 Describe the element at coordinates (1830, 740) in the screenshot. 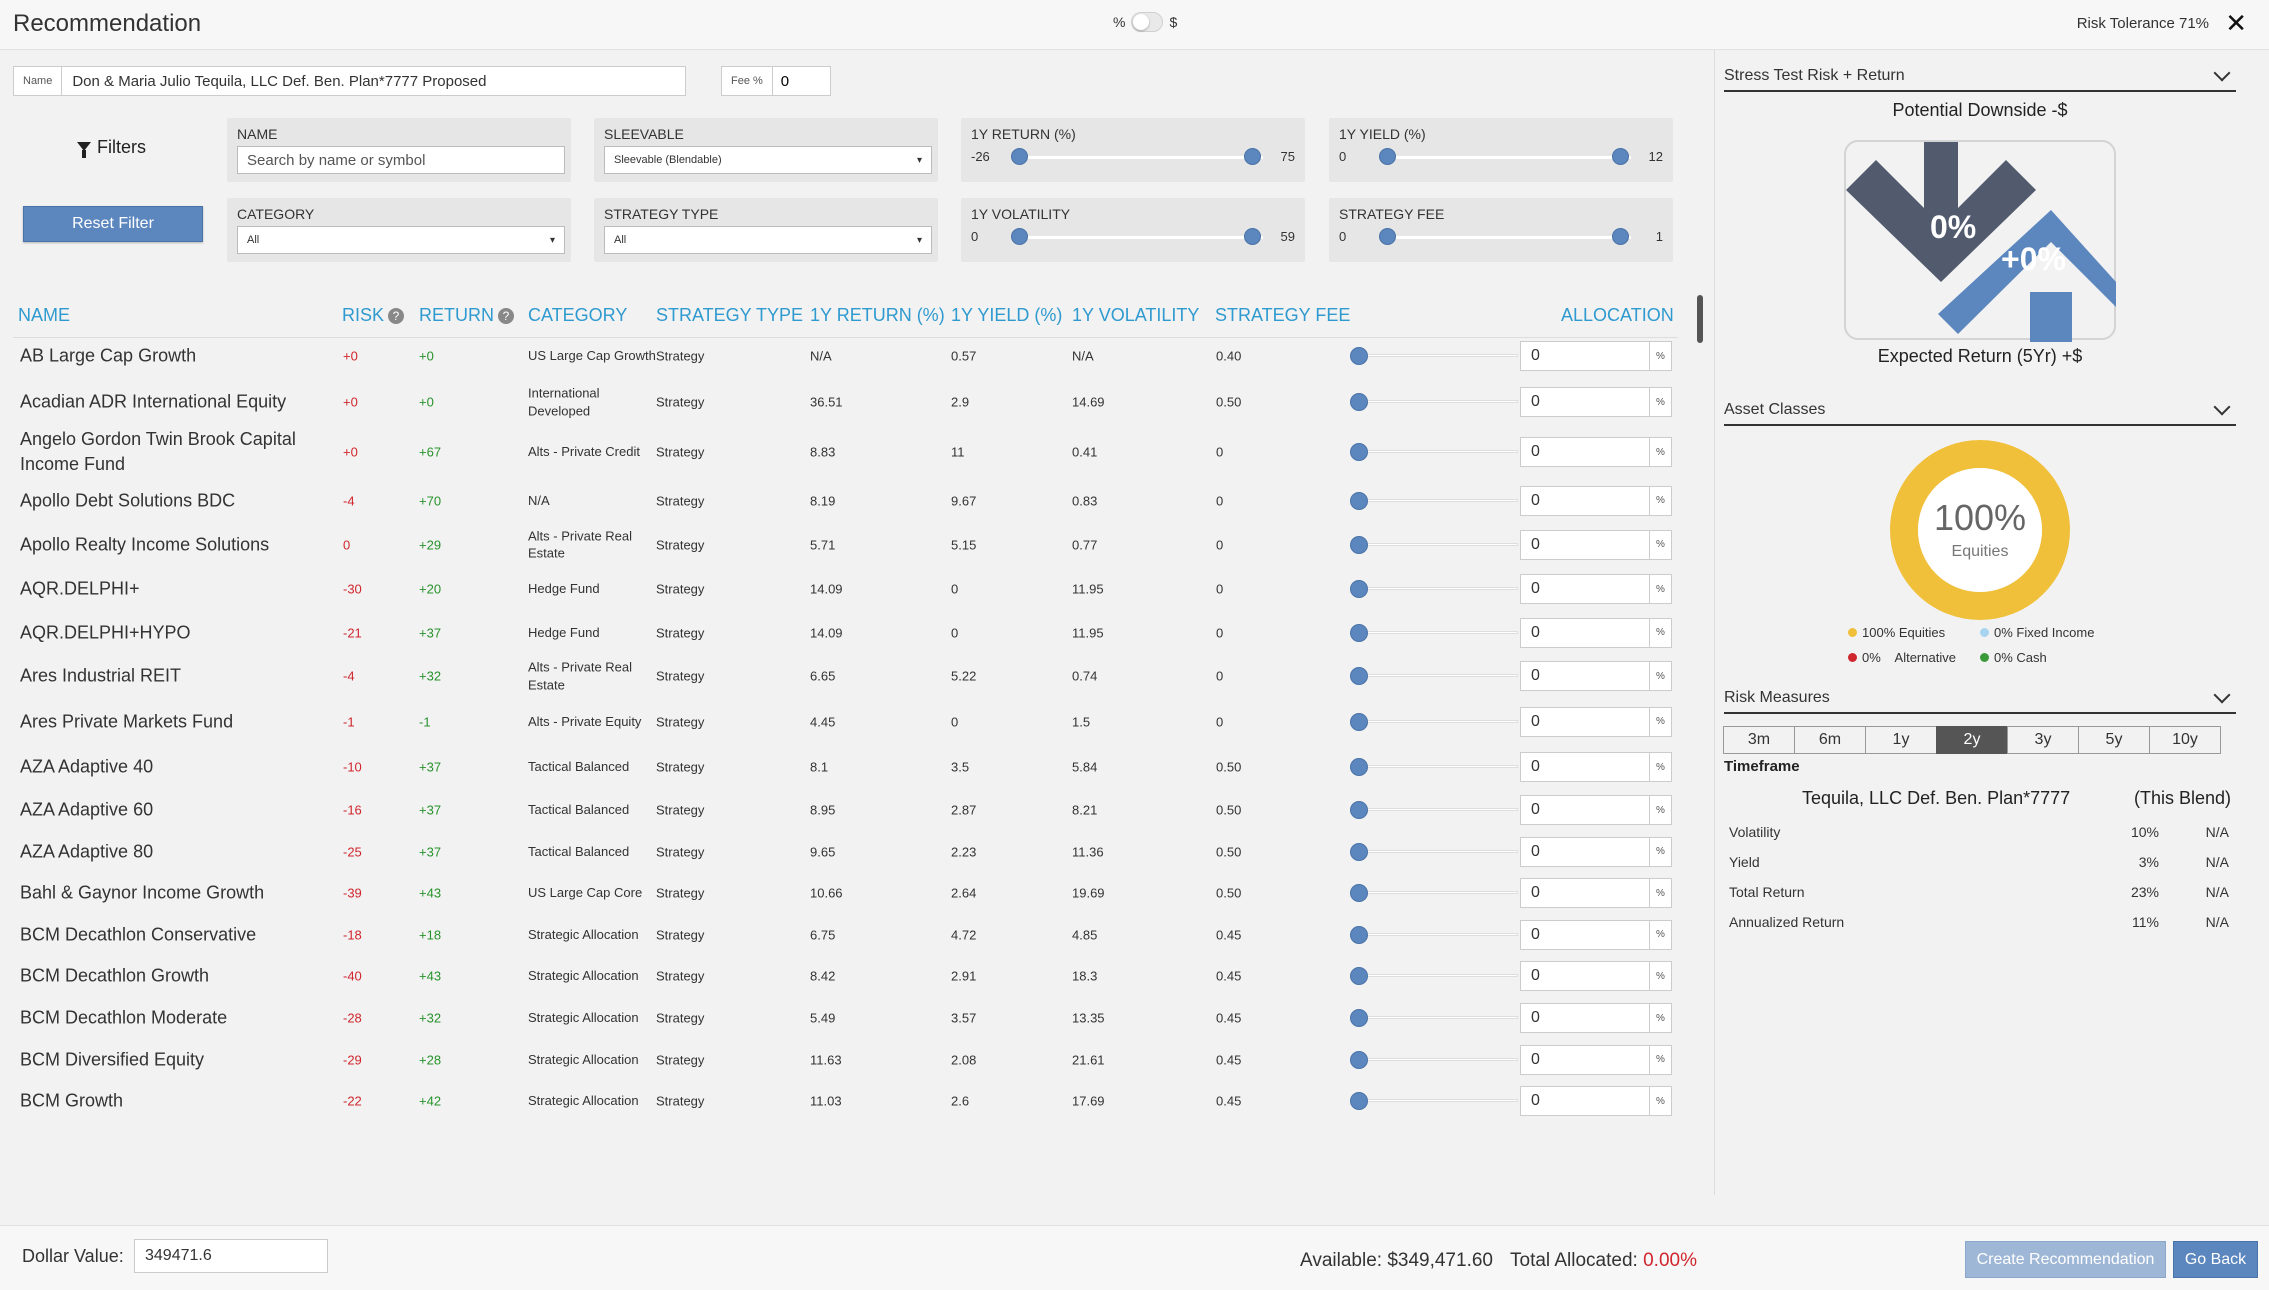

I see `timeframe-6m-button: 6m` at that location.